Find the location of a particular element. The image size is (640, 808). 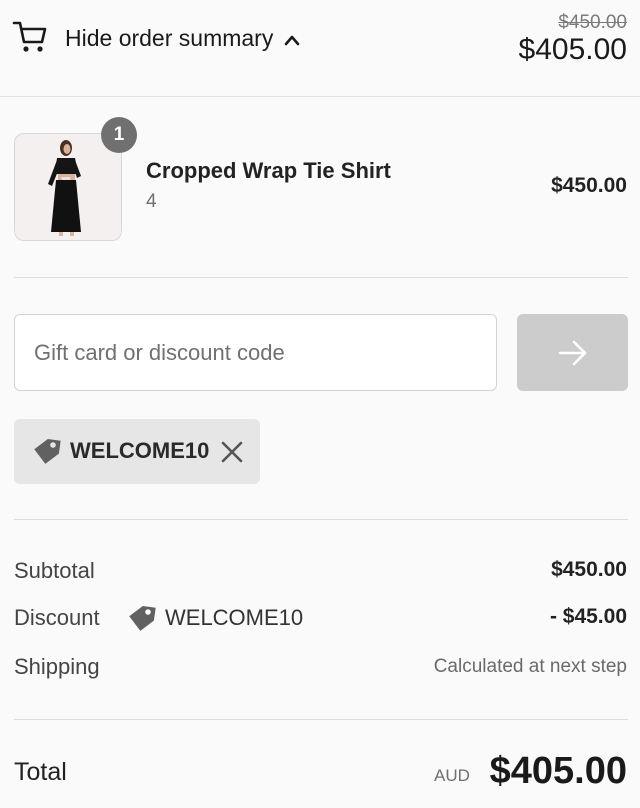

shipping-value: Calculated at next step is located at coordinates (530, 666).